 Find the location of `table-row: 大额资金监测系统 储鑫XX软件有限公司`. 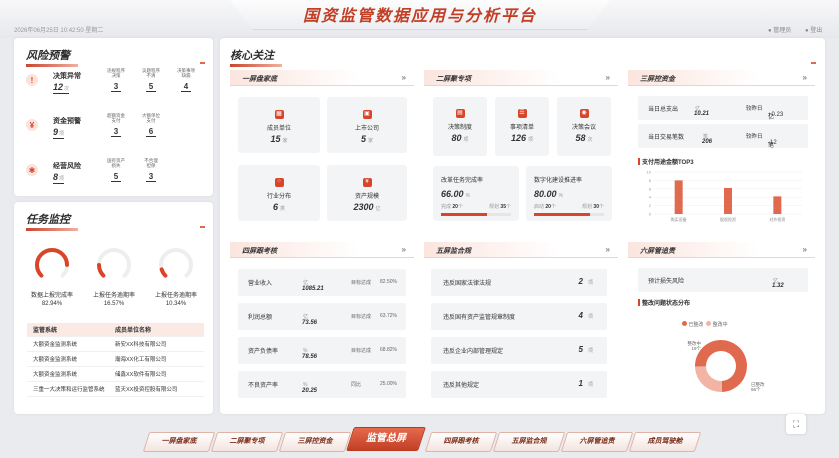

table-row: 大额资金监测系统 储鑫XX软件有限公司 is located at coordinates (115, 374).